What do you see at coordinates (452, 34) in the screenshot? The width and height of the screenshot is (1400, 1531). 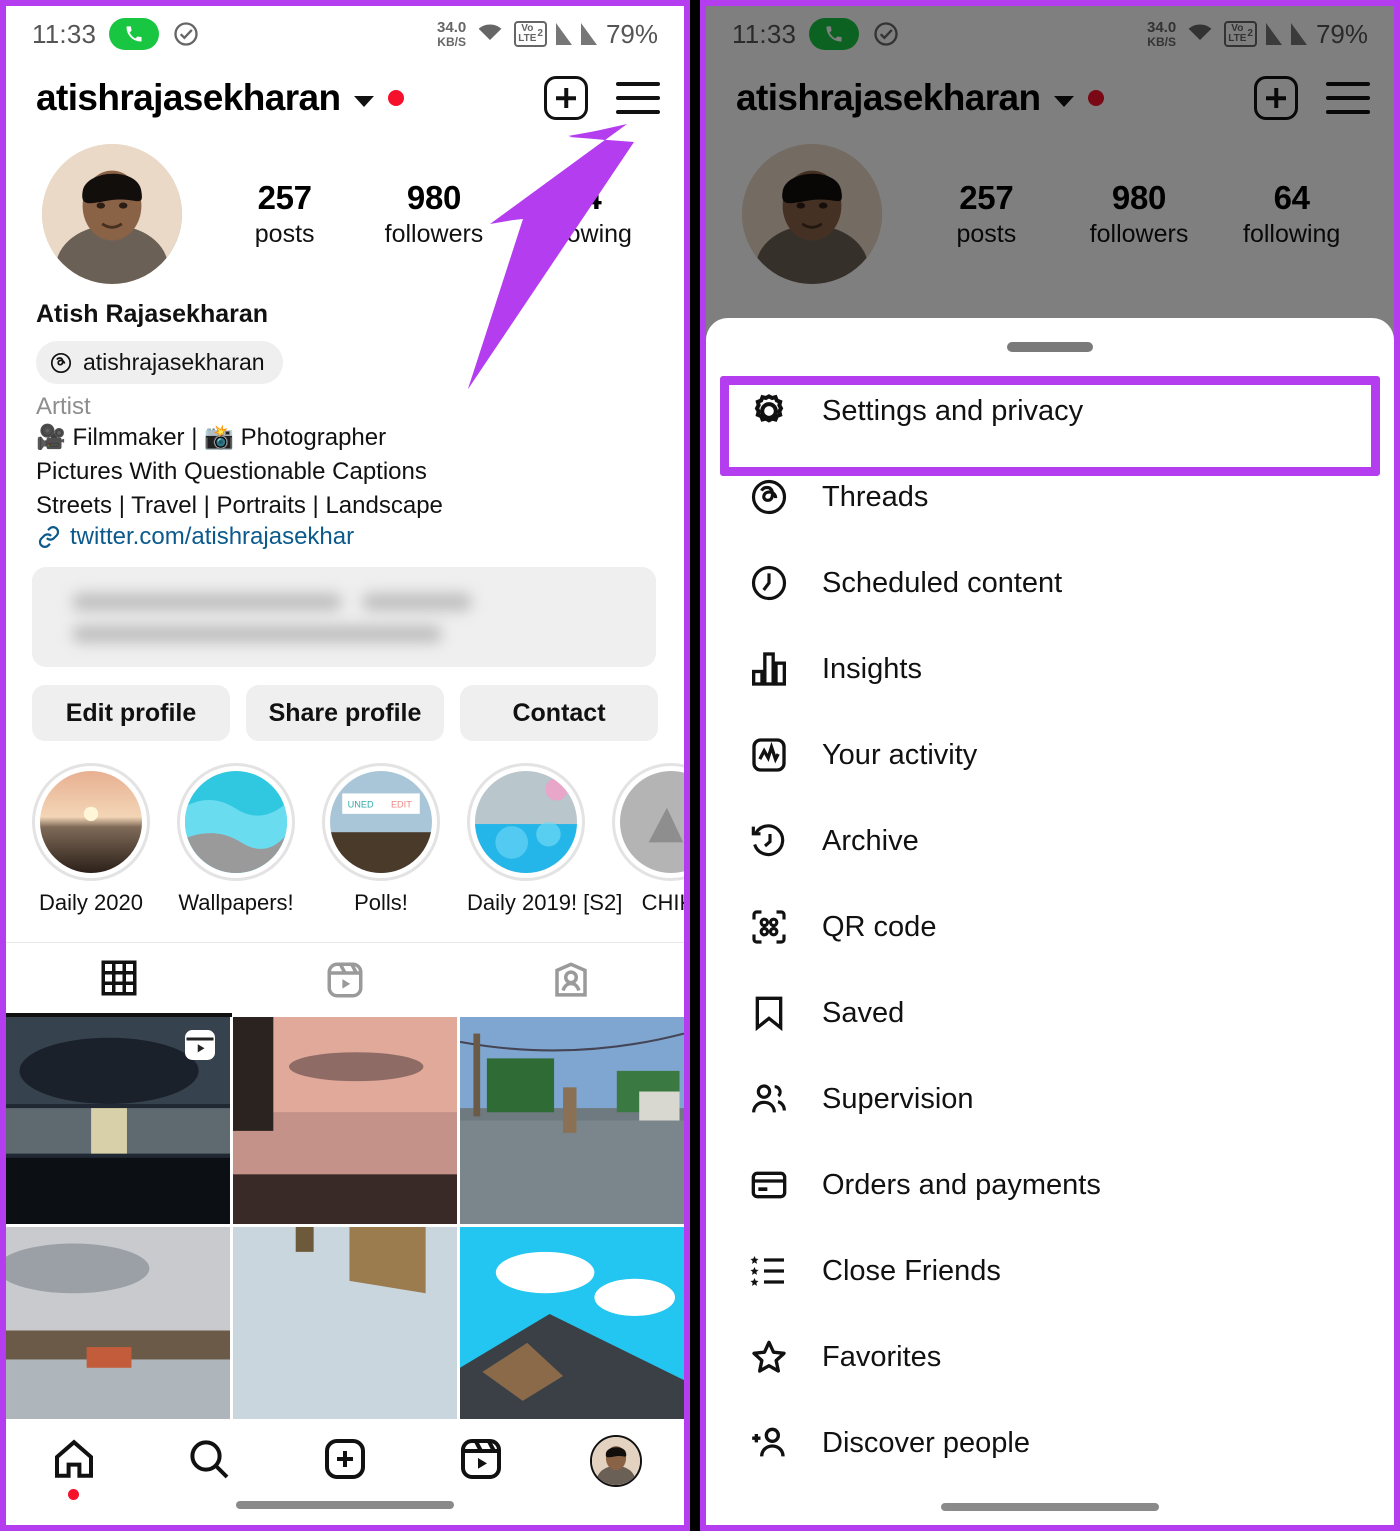 I see `data-rate-indicator: 34.0KB/S` at bounding box center [452, 34].